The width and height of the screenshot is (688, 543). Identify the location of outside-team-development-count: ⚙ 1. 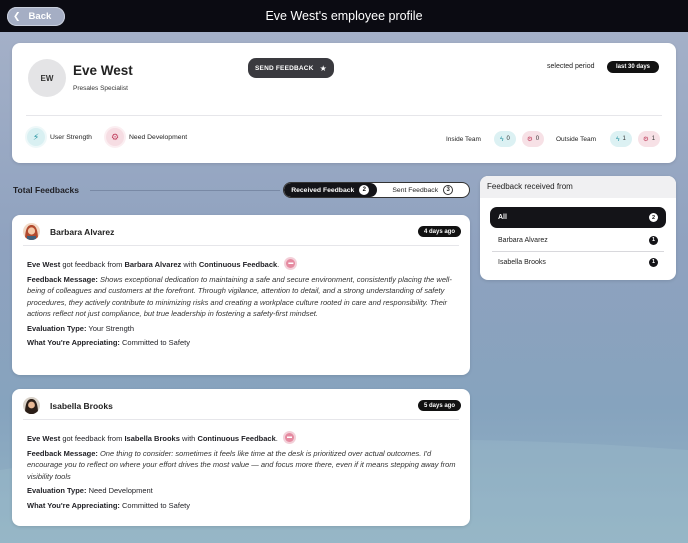
(649, 139).